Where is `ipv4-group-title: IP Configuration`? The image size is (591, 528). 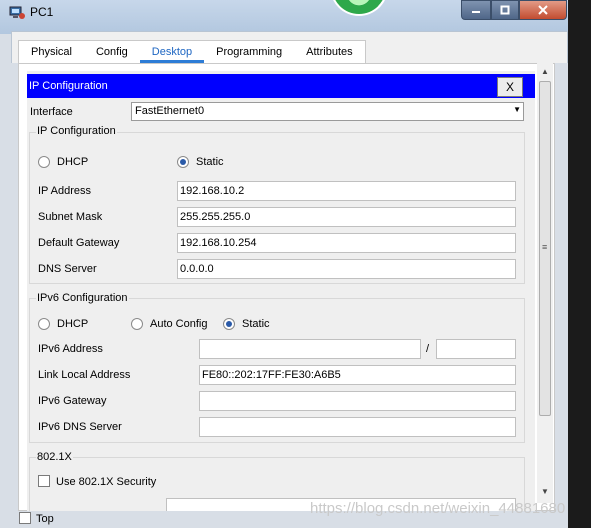
ipv4-group-title: IP Configuration is located at coordinates (76, 131).